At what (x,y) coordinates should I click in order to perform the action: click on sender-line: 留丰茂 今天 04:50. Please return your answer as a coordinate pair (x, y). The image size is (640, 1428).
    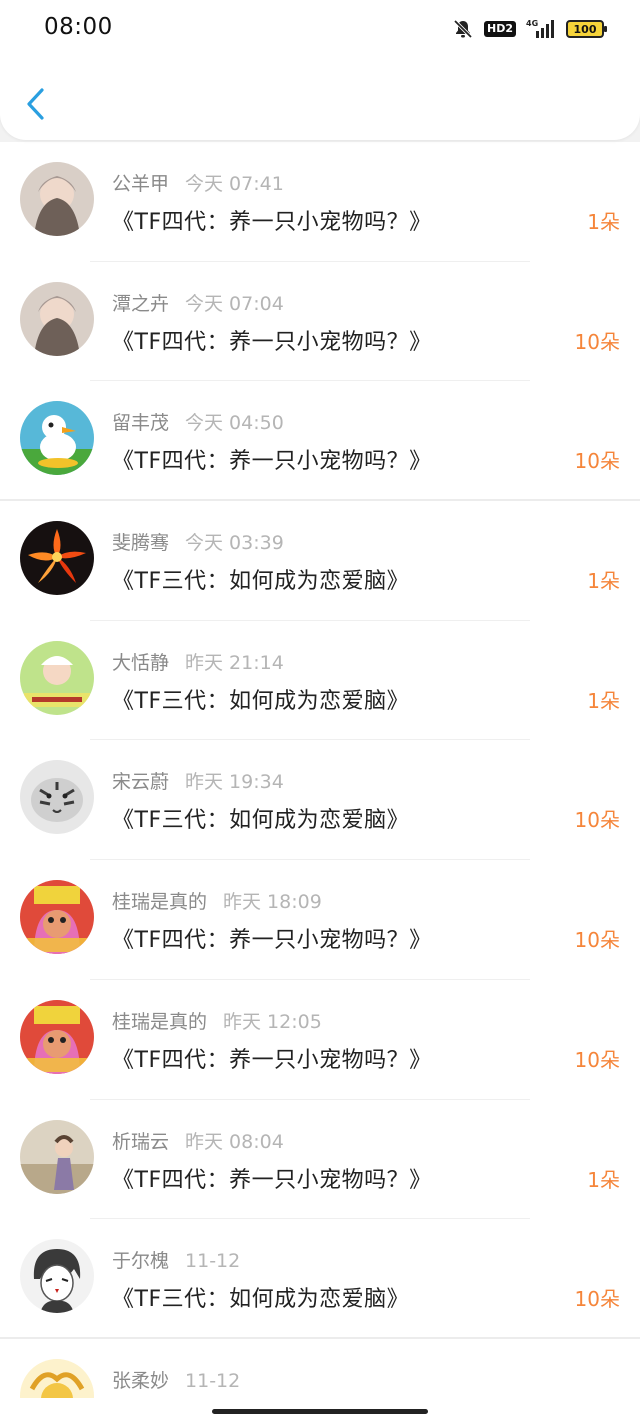
    Looking at the image, I should click on (198, 421).